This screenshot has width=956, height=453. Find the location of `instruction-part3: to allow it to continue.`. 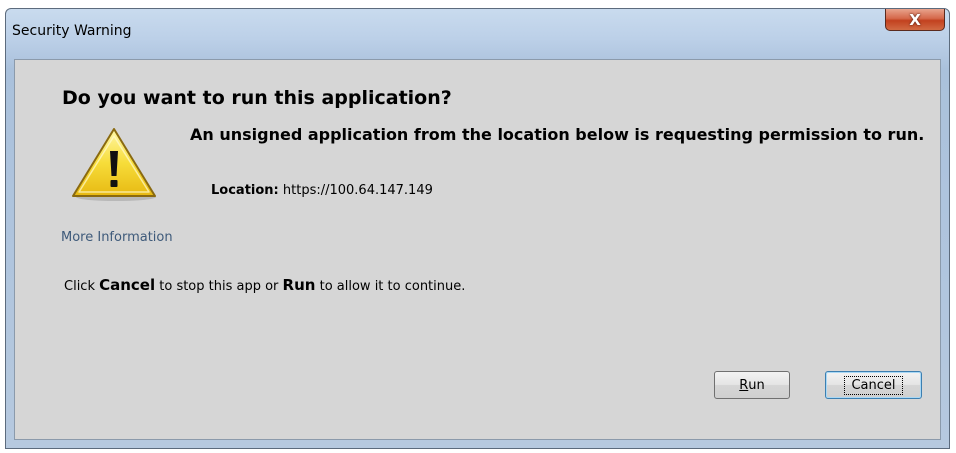

instruction-part3: to allow it to continue. is located at coordinates (390, 286).